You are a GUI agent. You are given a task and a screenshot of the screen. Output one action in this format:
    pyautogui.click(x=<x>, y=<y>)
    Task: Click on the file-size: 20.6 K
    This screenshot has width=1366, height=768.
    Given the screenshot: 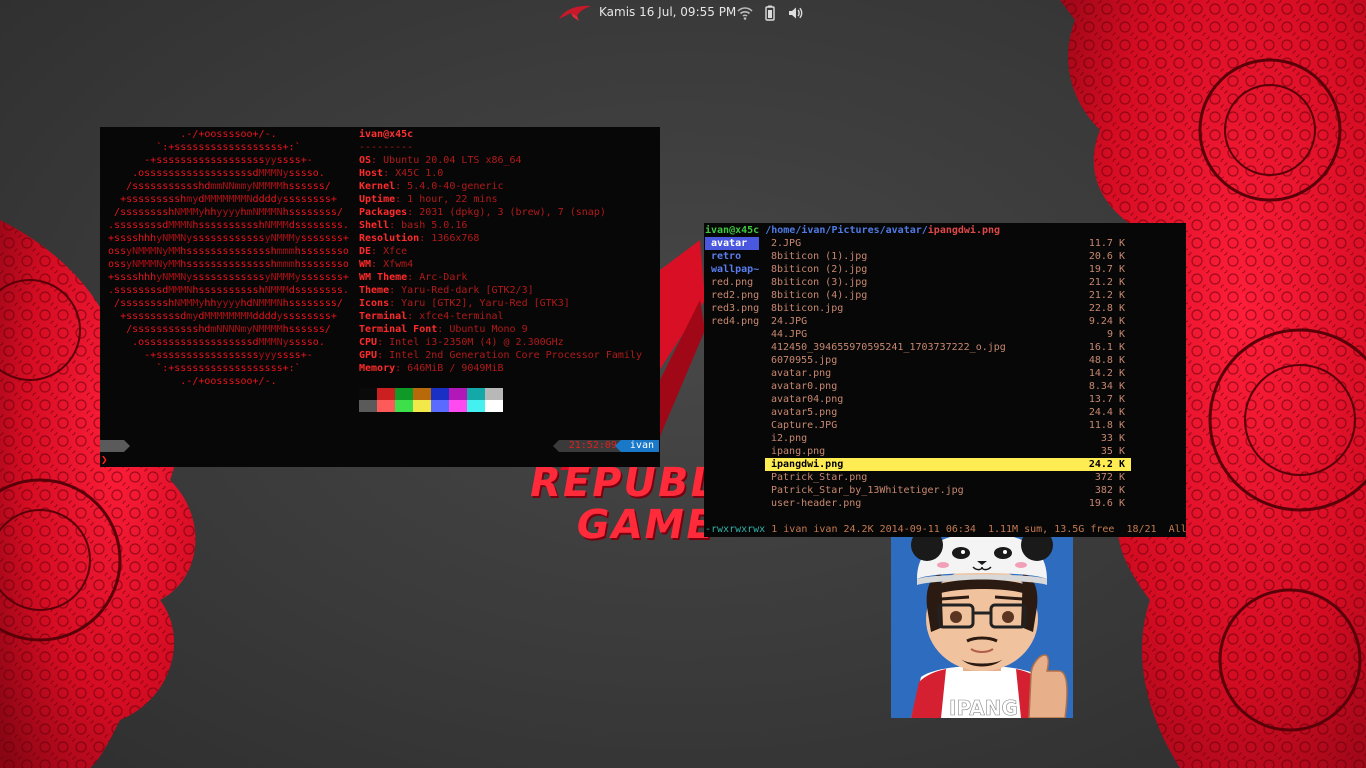 What is the action you would take?
    pyautogui.click(x=1106, y=256)
    